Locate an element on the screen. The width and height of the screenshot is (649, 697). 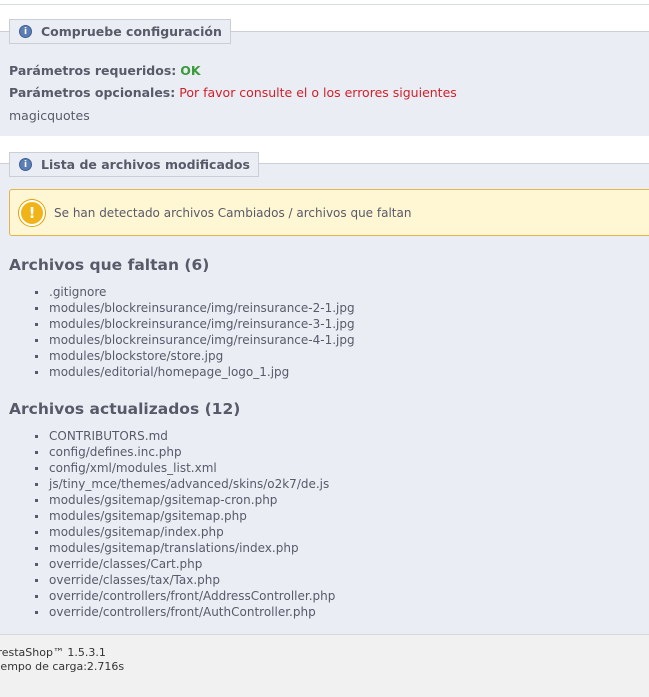
config-check-title: Compruebe configuración is located at coordinates (131, 31).